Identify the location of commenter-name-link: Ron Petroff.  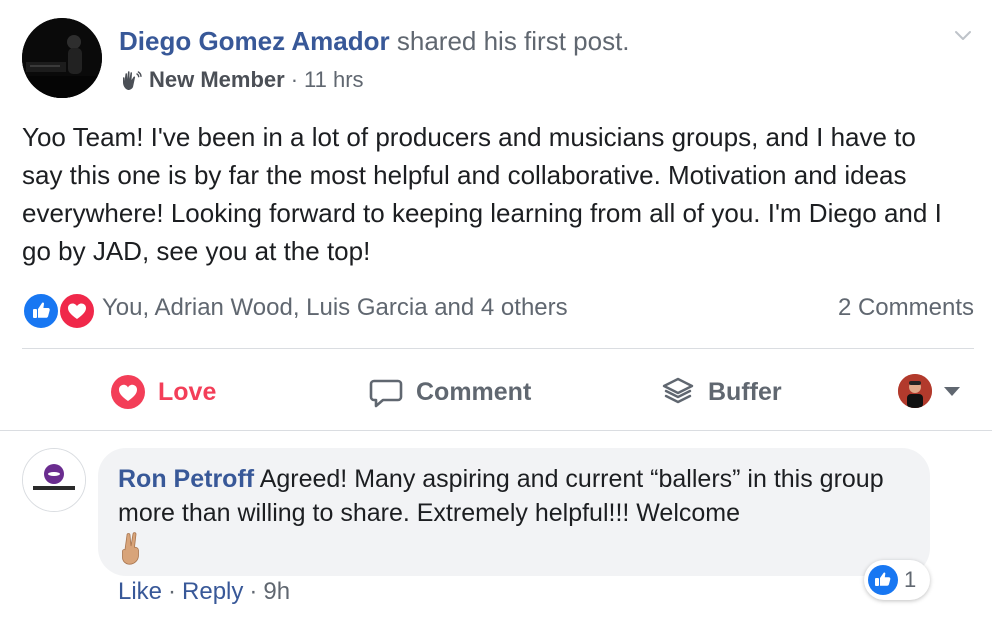
(186, 479).